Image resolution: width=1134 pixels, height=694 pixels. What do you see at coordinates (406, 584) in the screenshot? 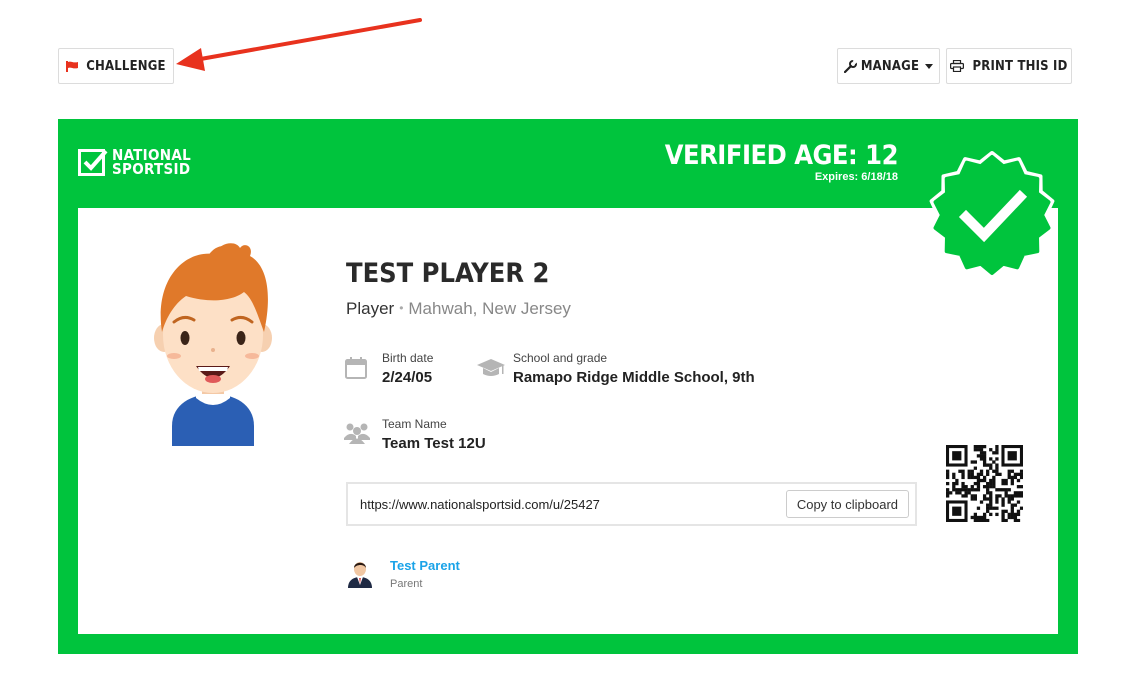
I see `parent-role: Parent` at bounding box center [406, 584].